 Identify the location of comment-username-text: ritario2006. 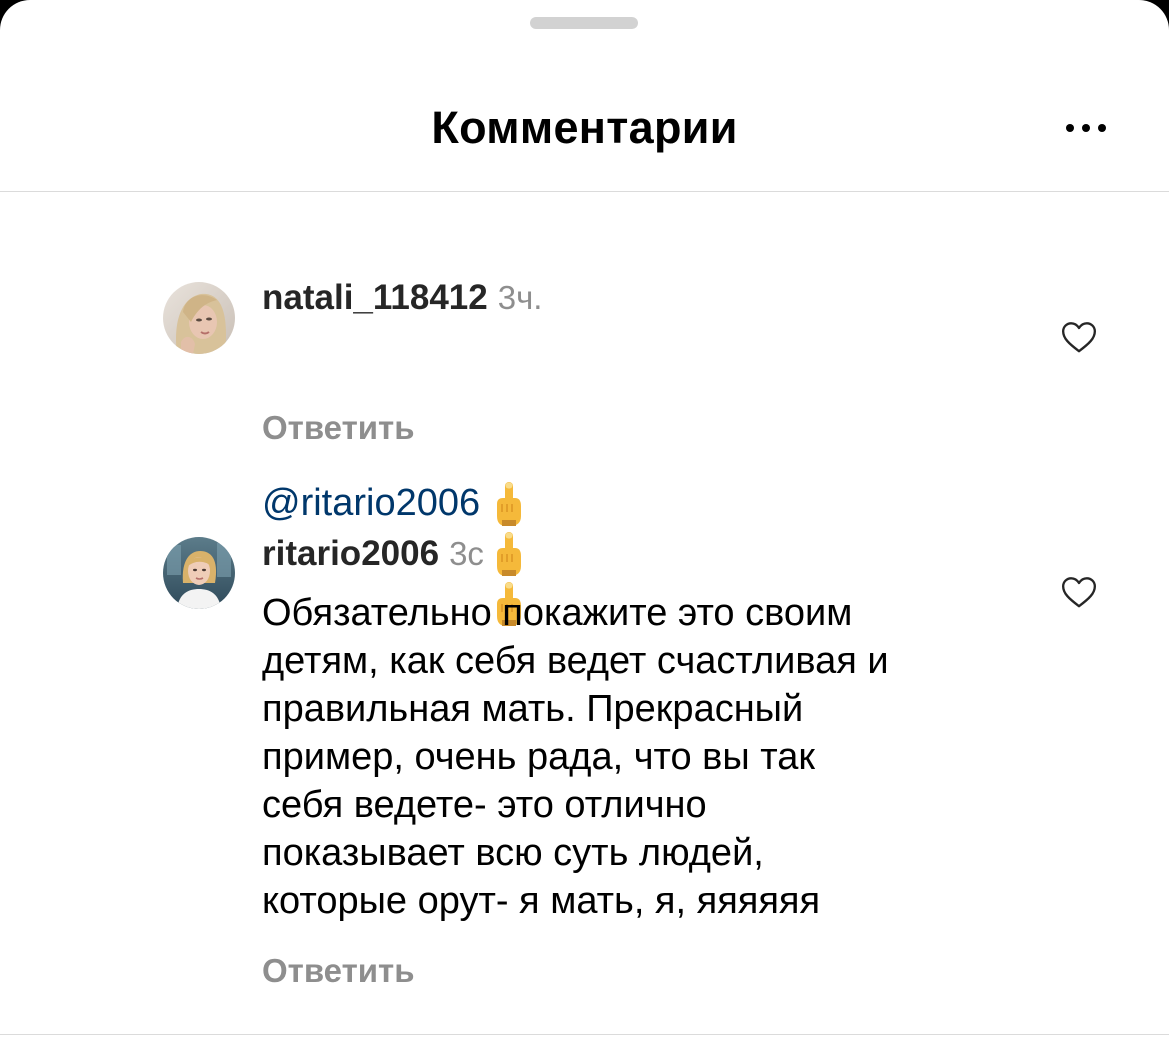
(350, 553).